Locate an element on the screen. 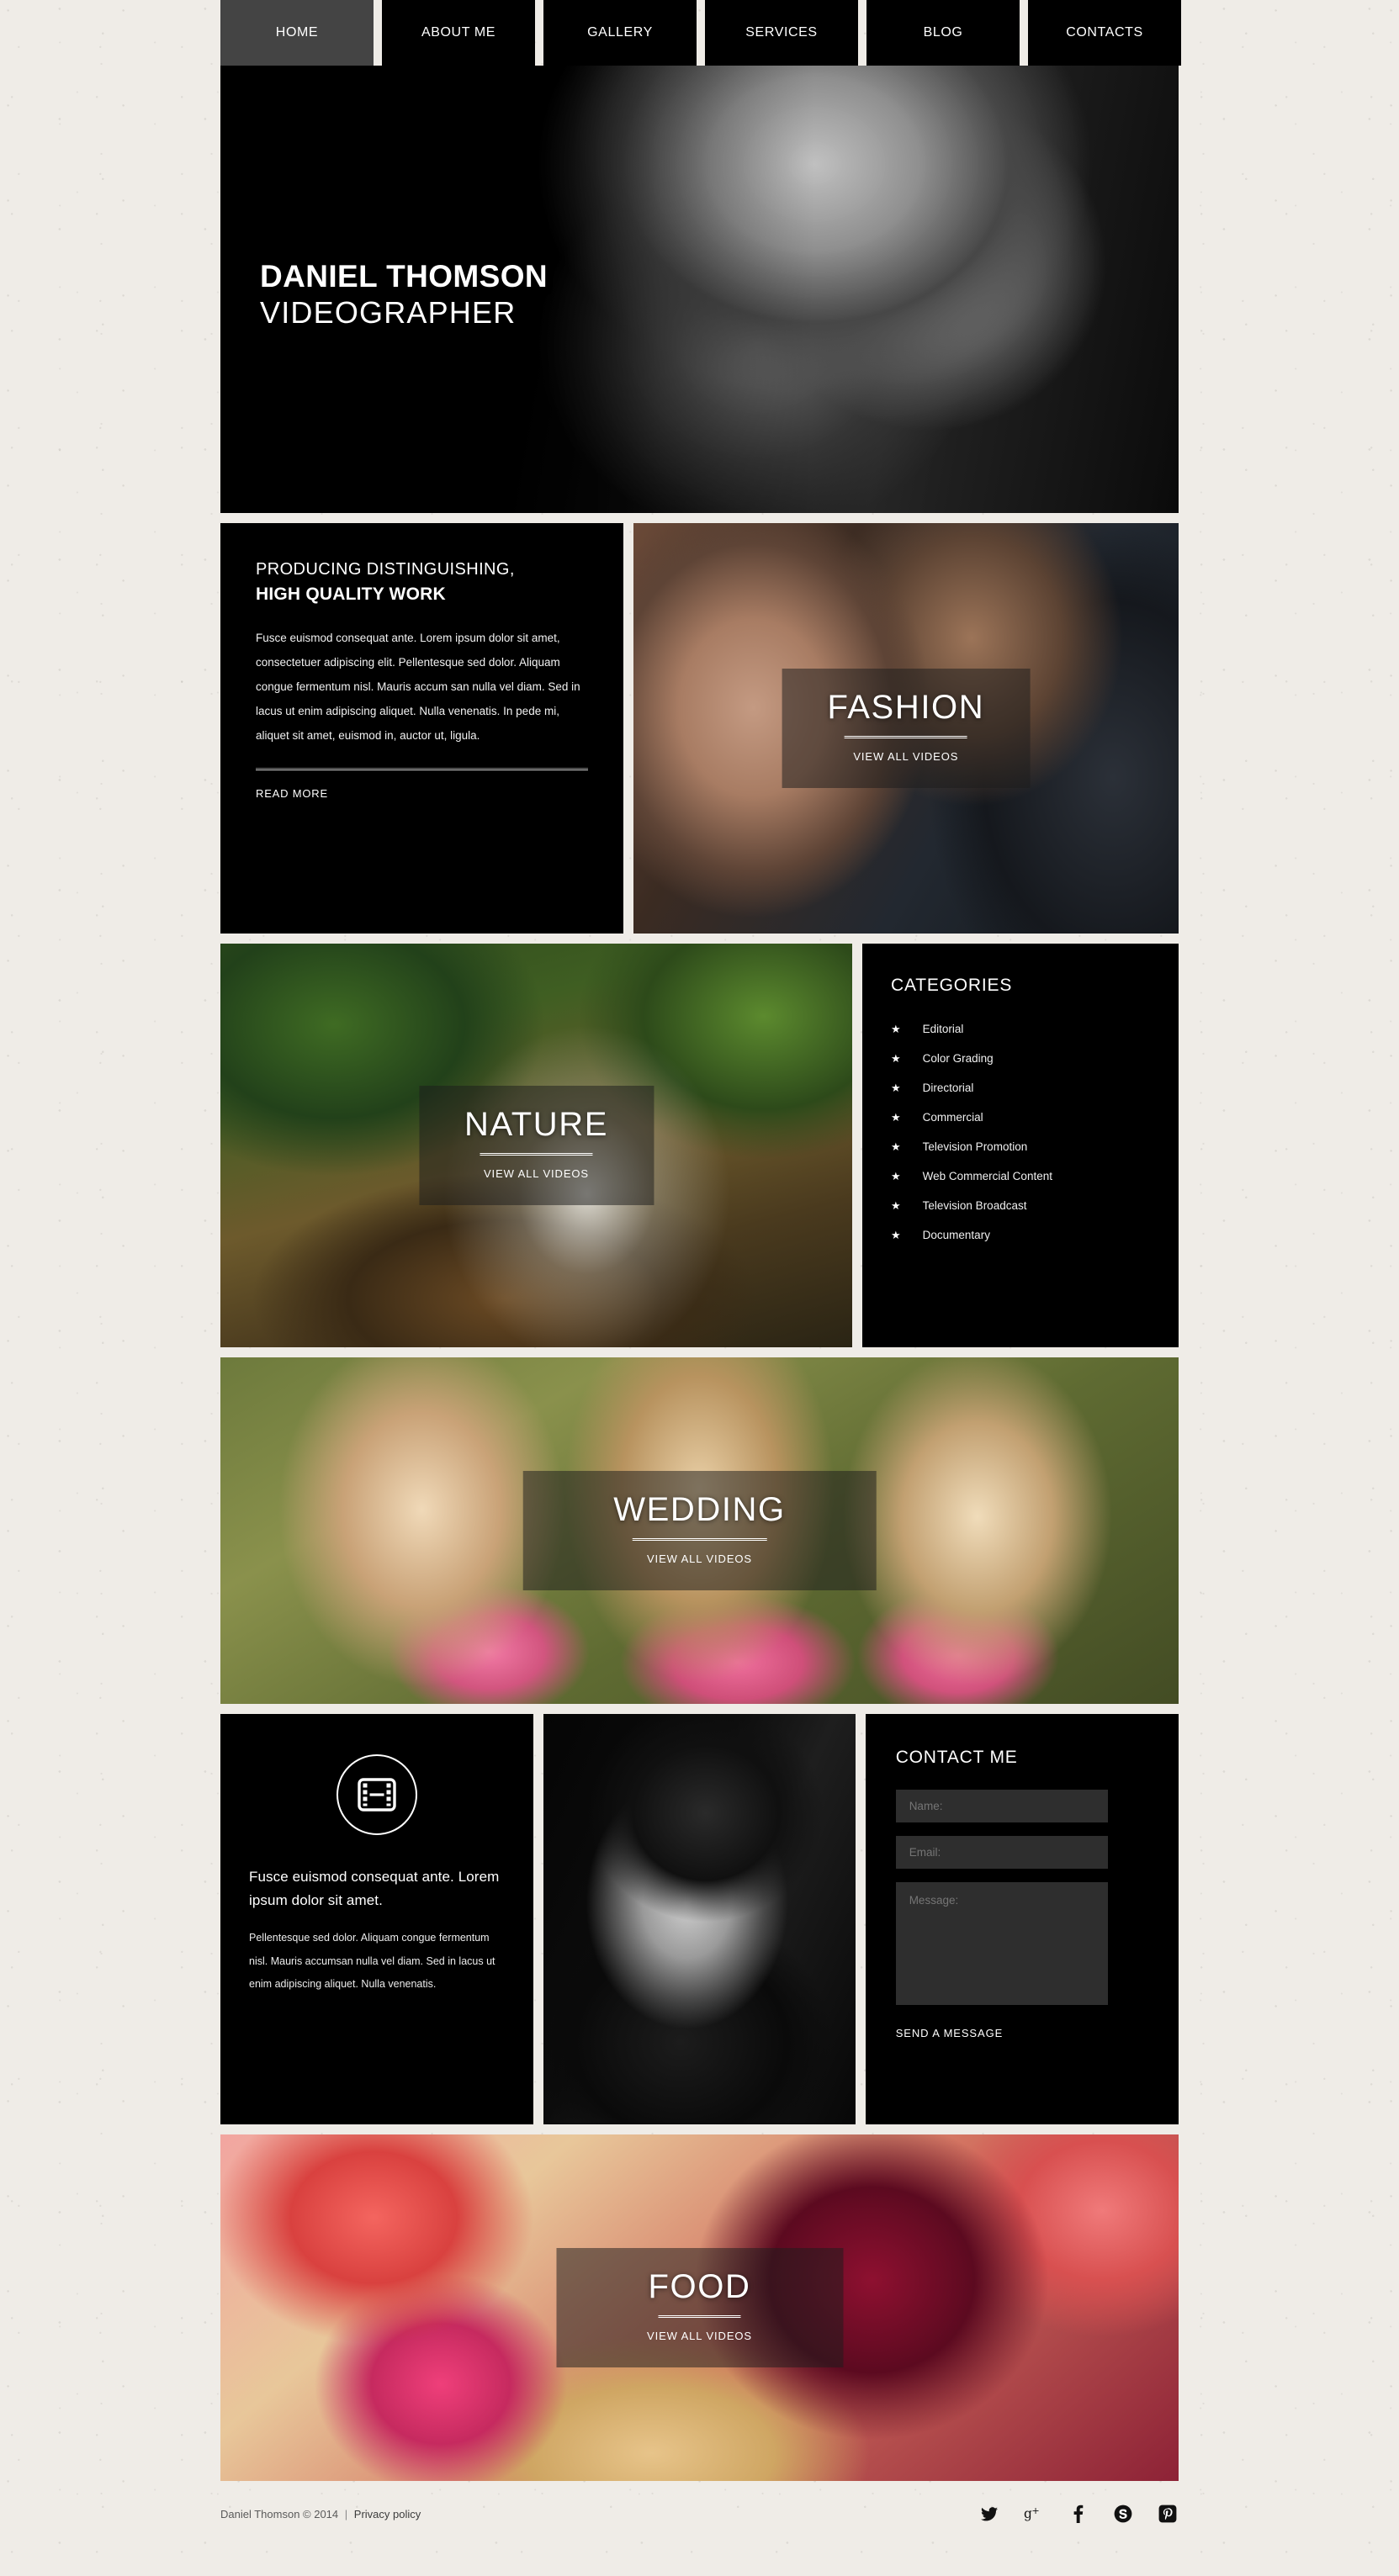 This screenshot has height=2576, width=1399. nav-item-label: SERVICES is located at coordinates (782, 32).